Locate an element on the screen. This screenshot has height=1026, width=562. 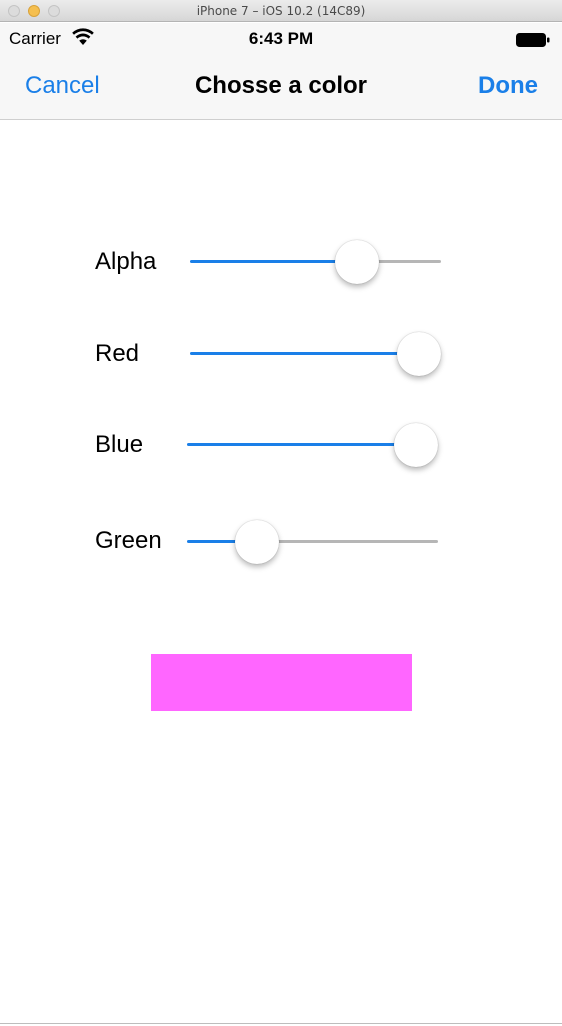
blue-slider is located at coordinates (312, 445).